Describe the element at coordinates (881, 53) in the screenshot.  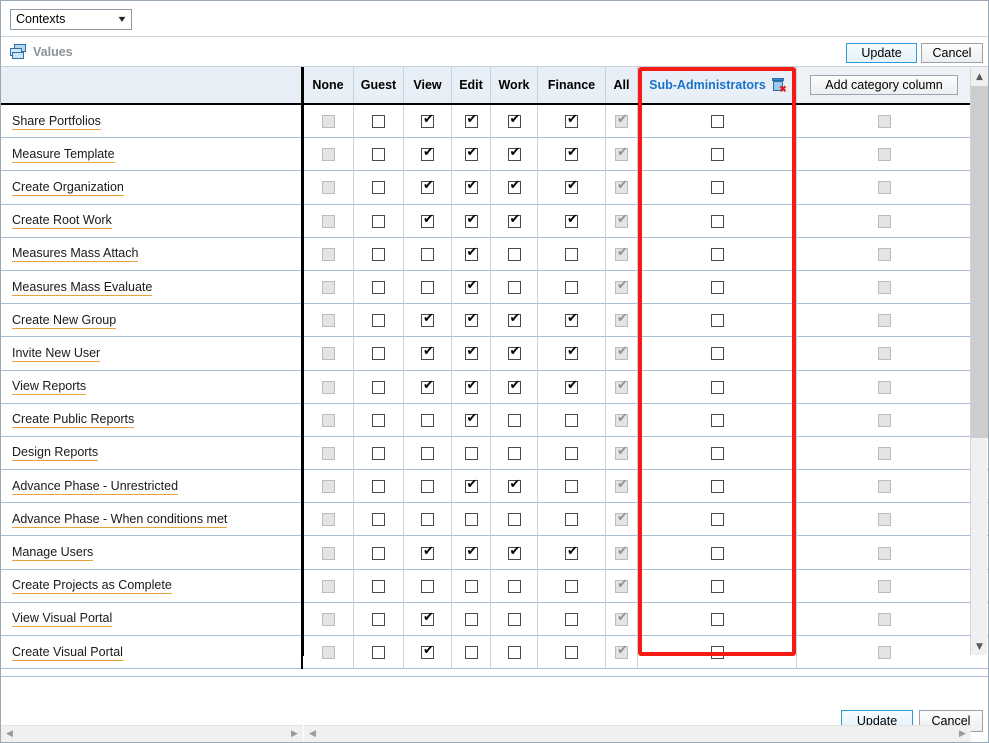
I see `update-button-top: Update` at that location.